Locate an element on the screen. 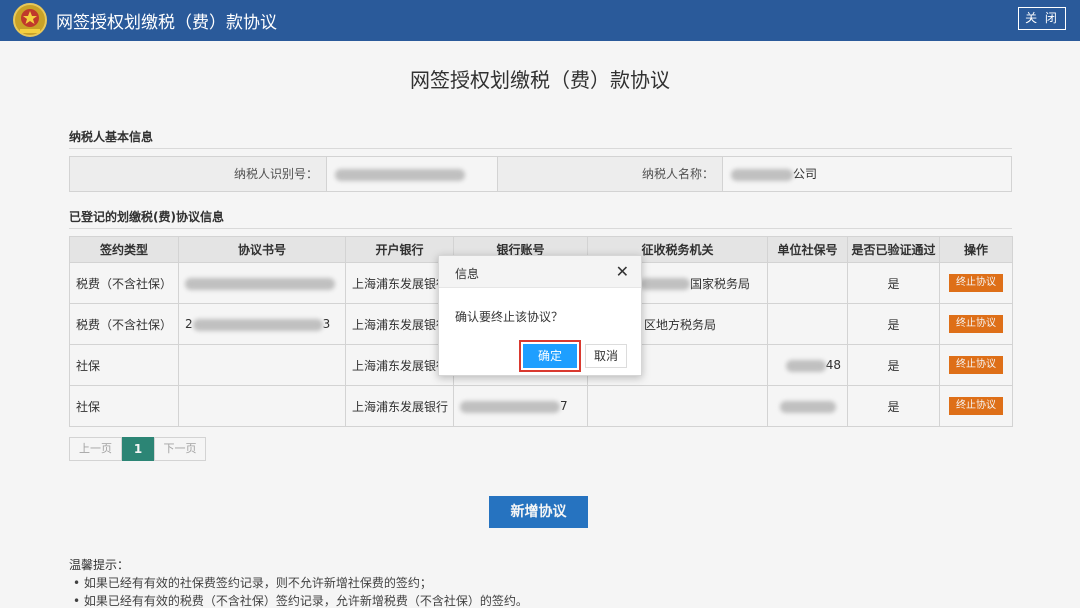 The width and height of the screenshot is (1080, 608). close-button: 关 闭 is located at coordinates (1042, 18).